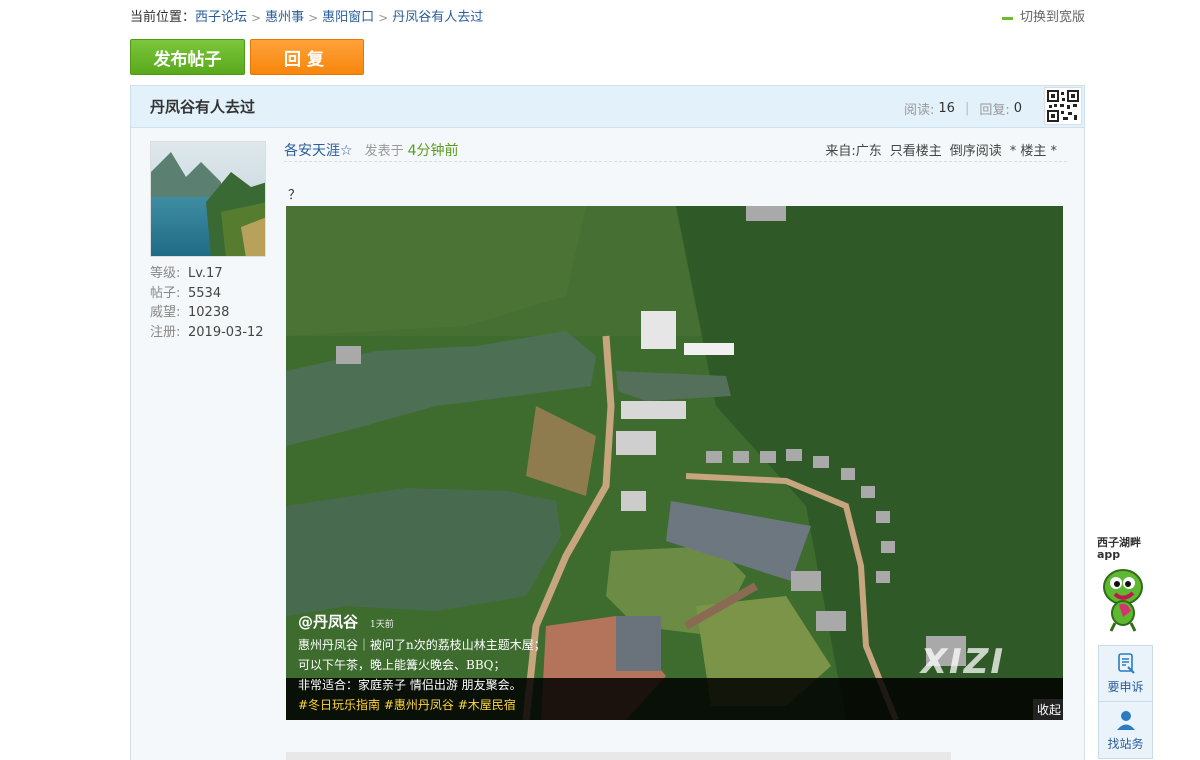  I want to click on breadcrumb: 当前位置： 西子论坛 > 惠州事 > 惠阳窗口 > 丹凤谷有人去过, so click(306, 18).